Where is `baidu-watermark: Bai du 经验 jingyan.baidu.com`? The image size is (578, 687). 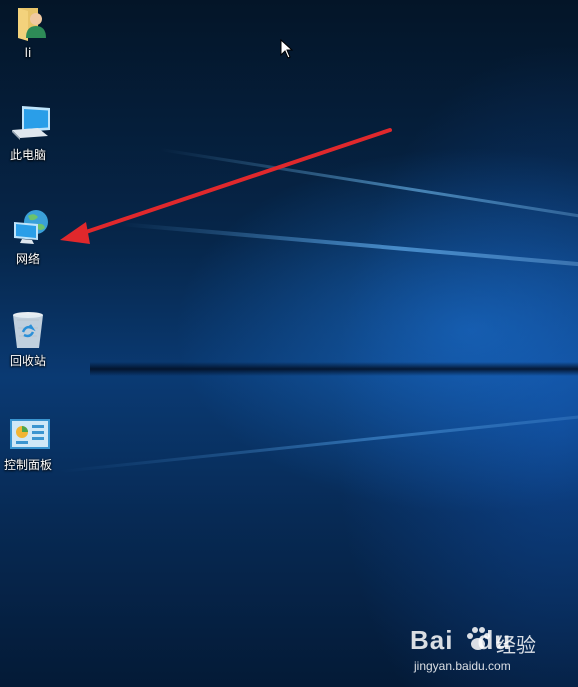
baidu-watermark: Bai du 经验 jingyan.baidu.com is located at coordinates (474, 649).